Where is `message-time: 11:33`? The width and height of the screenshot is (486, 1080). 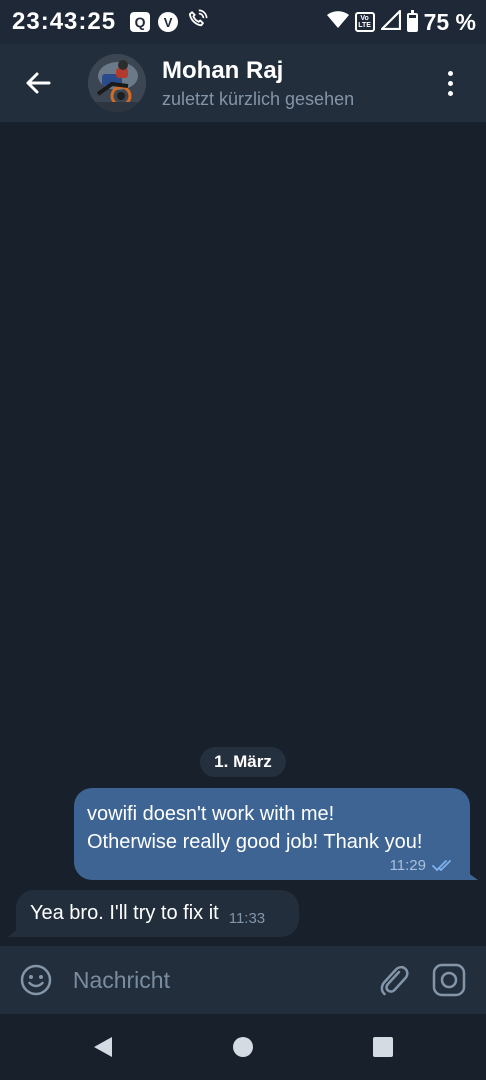 message-time: 11:33 is located at coordinates (247, 918).